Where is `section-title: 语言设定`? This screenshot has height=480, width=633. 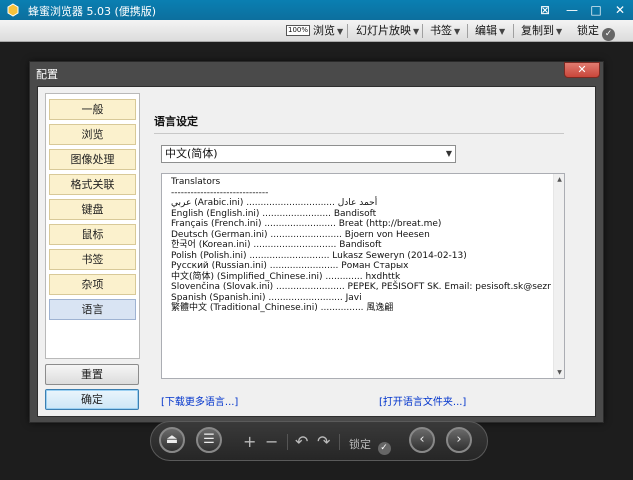 section-title: 语言设定 is located at coordinates (176, 121).